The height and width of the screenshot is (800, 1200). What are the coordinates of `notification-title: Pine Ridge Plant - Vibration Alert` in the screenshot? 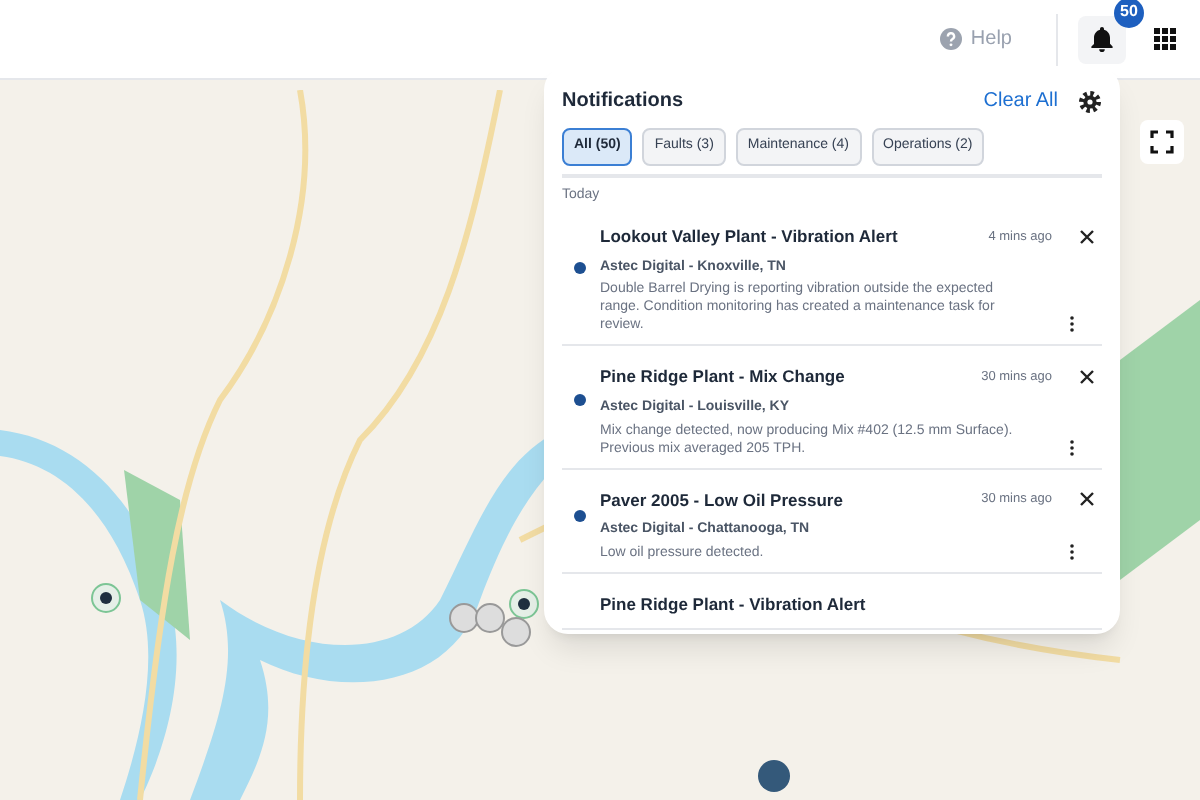 It's located at (734, 604).